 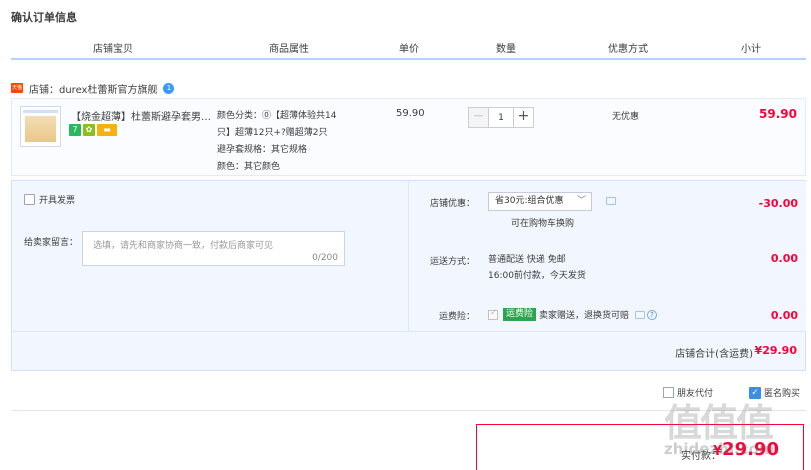 What do you see at coordinates (325, 258) in the screenshot?
I see `message-char-count: 0/200` at bounding box center [325, 258].